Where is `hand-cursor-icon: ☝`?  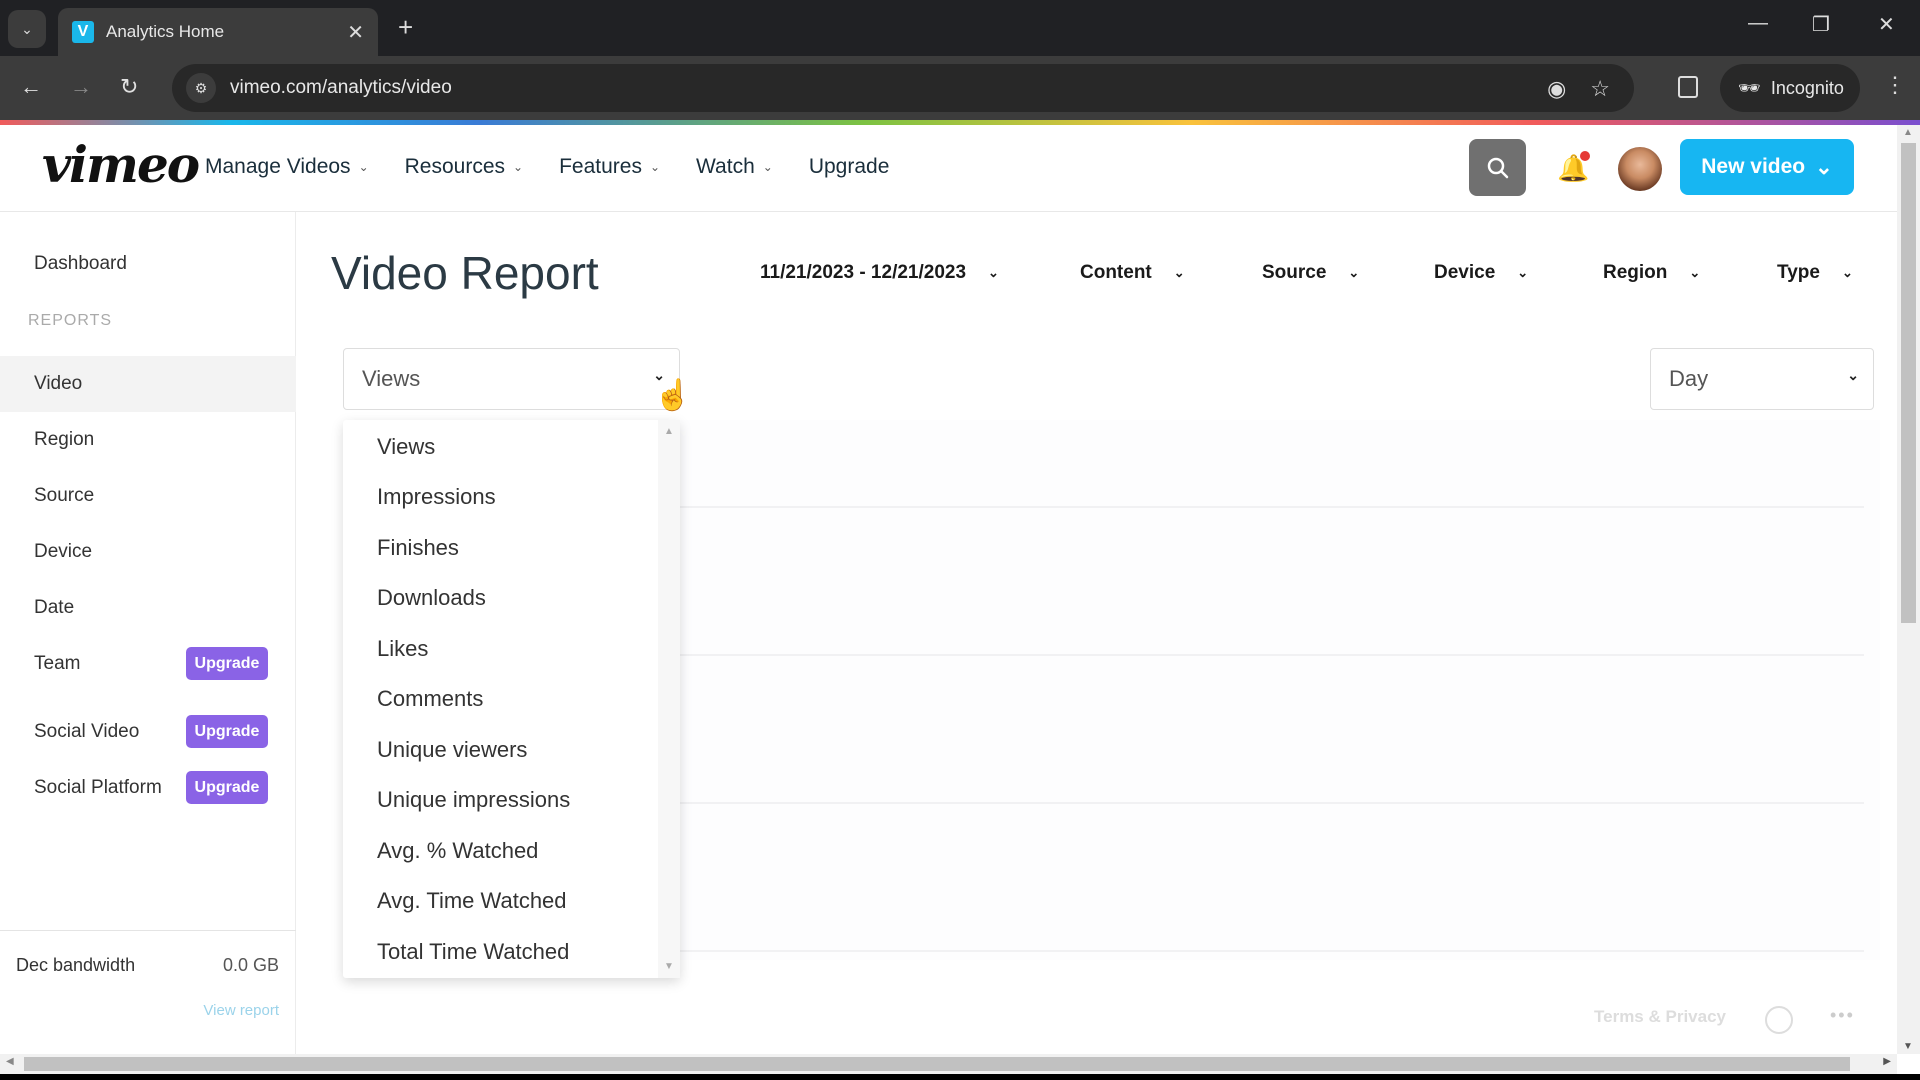
hand-cursor-icon: ☝ is located at coordinates (673, 395).